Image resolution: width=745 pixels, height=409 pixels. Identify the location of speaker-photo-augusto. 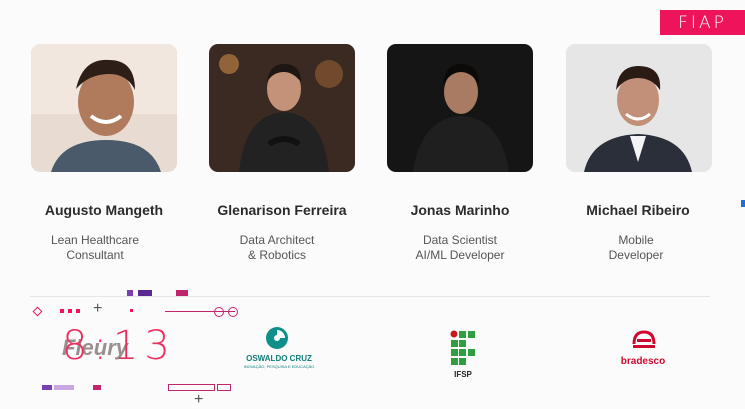
(104, 108).